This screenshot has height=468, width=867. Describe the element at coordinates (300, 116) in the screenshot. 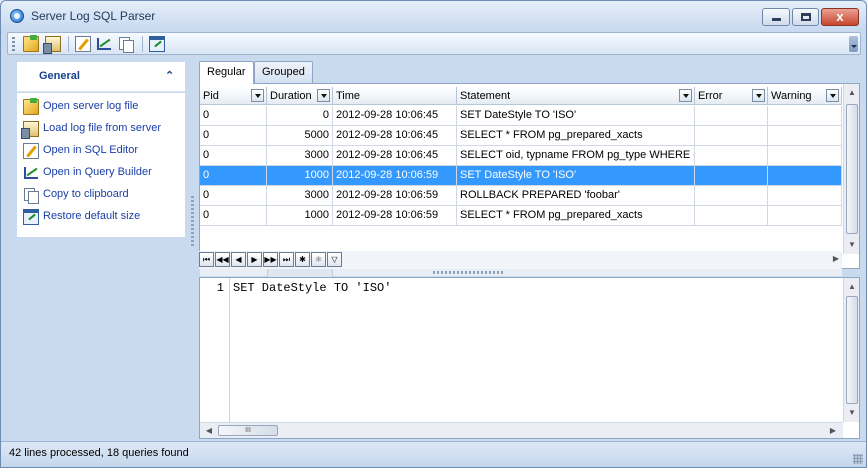

I see `cell-duration: 0` at that location.